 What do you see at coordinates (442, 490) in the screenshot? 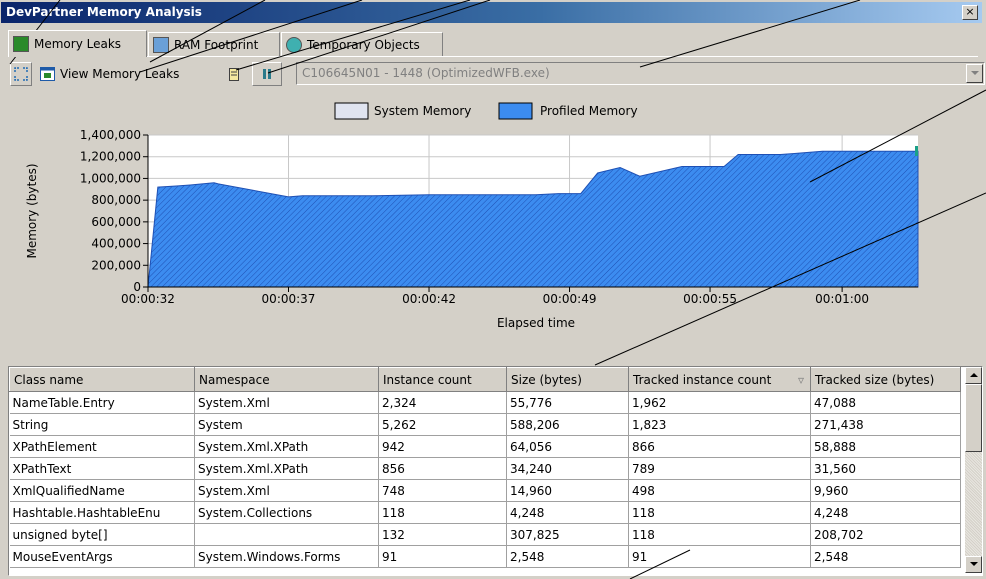
I see `table-cell: 748` at bounding box center [442, 490].